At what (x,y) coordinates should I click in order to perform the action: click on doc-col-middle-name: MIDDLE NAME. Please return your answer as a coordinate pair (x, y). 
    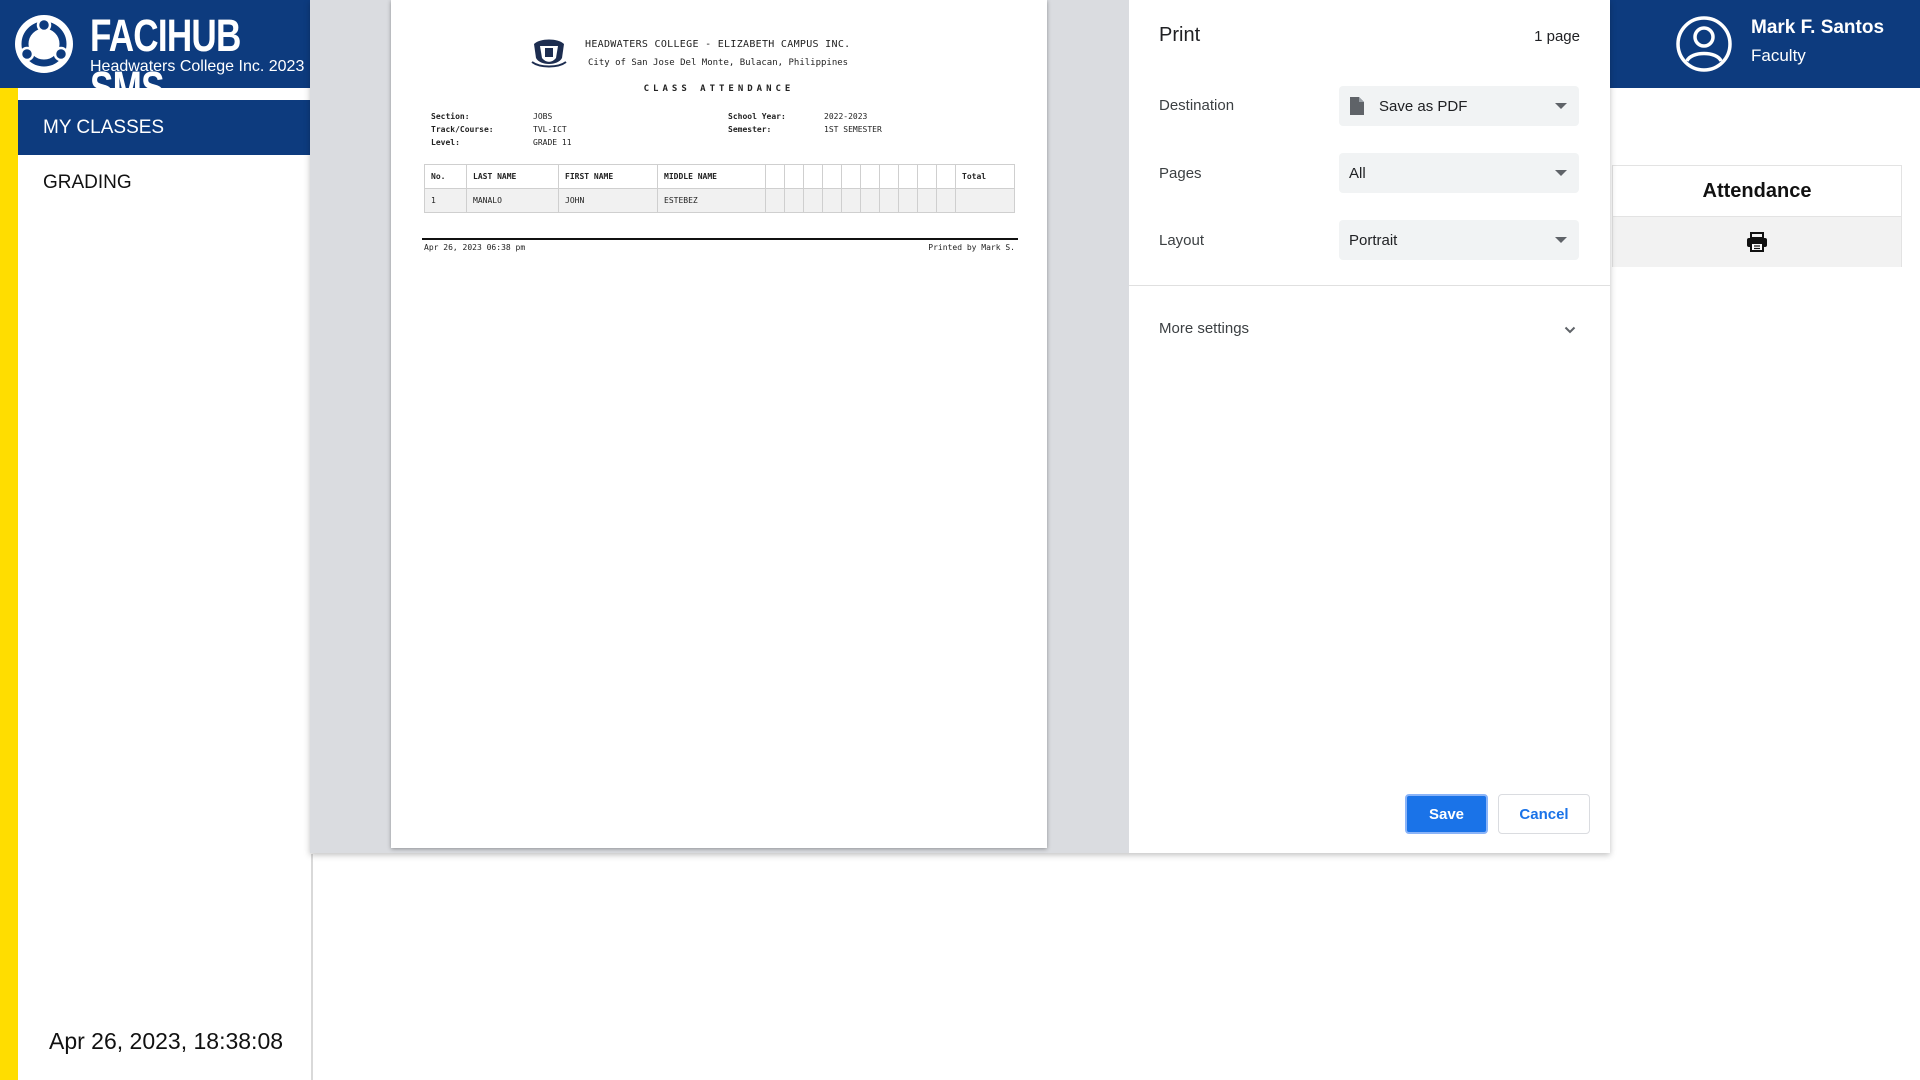
    Looking at the image, I should click on (711, 176).